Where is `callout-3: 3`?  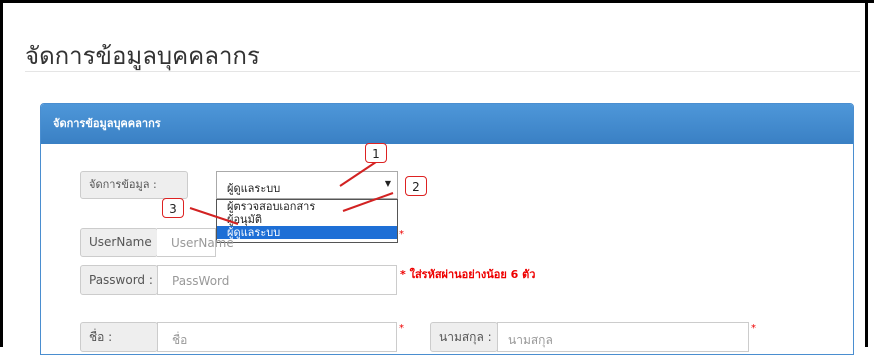
callout-3: 3 is located at coordinates (173, 208).